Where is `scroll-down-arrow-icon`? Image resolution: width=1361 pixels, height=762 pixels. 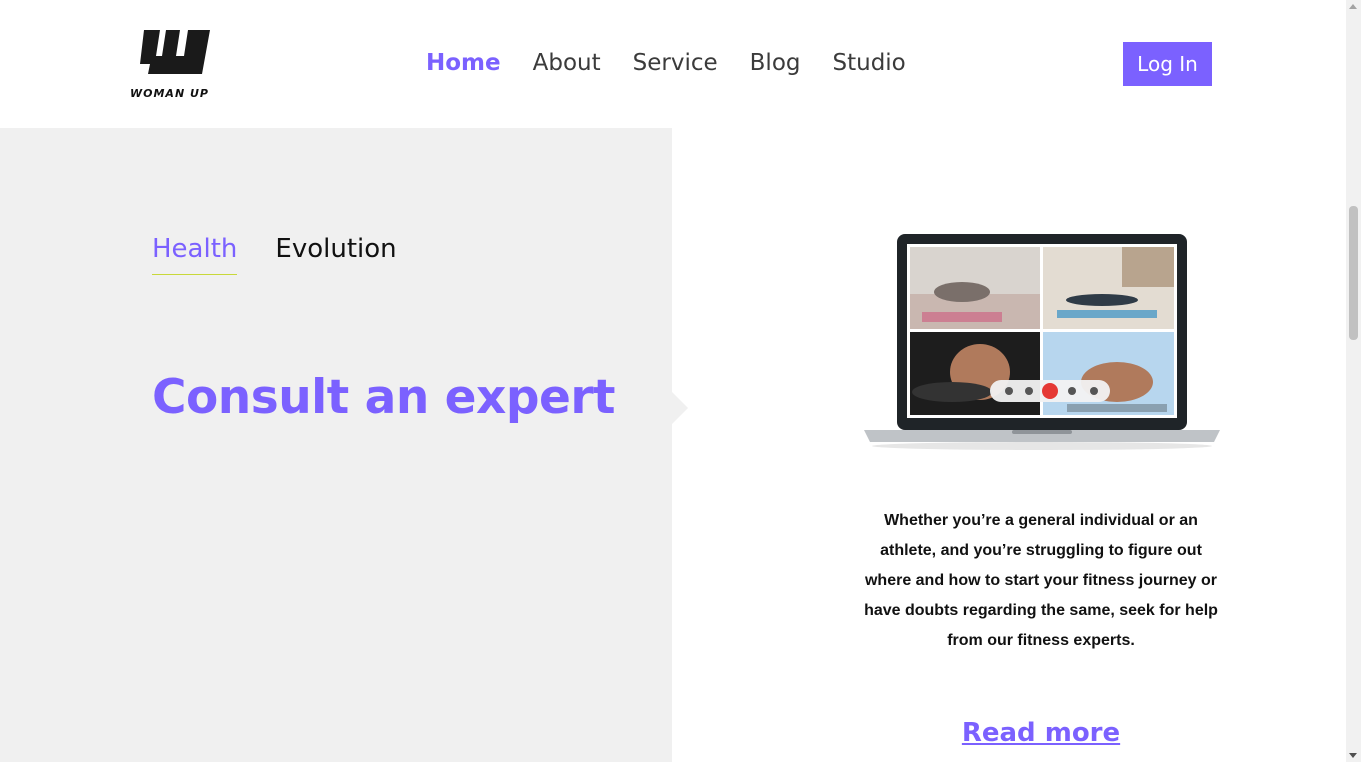
scroll-down-arrow-icon is located at coordinates (1353, 755).